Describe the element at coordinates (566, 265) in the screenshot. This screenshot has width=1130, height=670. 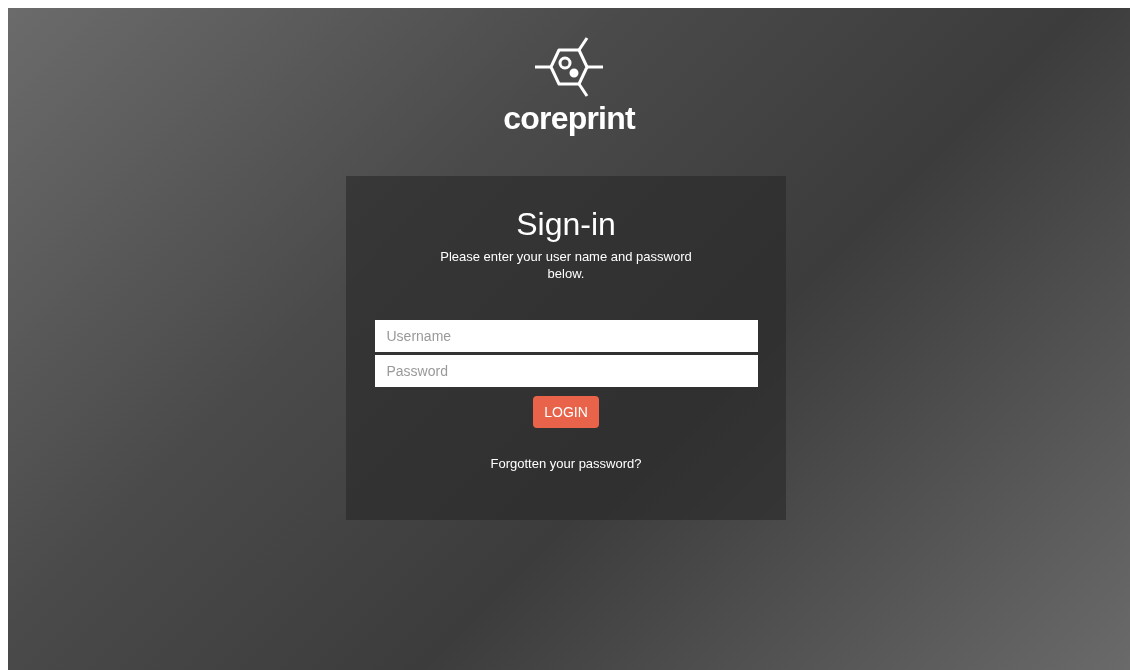
I see `sign-in-instructions: Please enter your user name and password below.` at that location.